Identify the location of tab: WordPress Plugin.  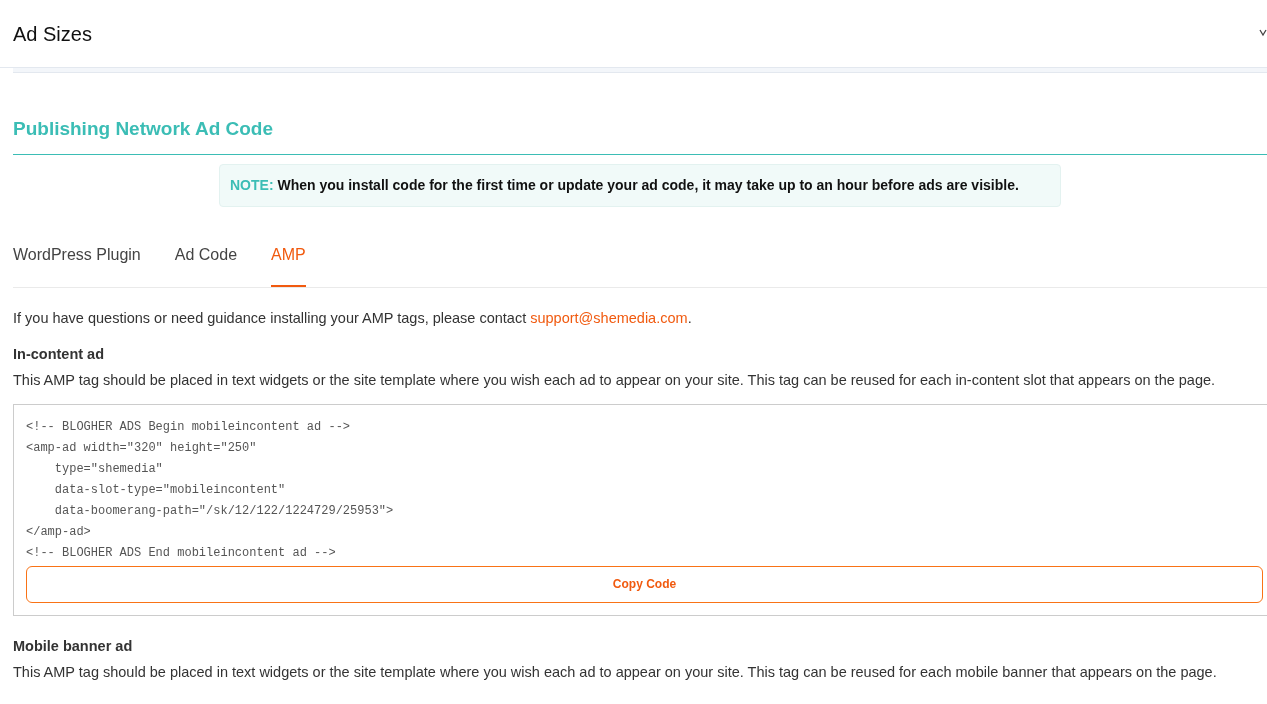
(77, 264).